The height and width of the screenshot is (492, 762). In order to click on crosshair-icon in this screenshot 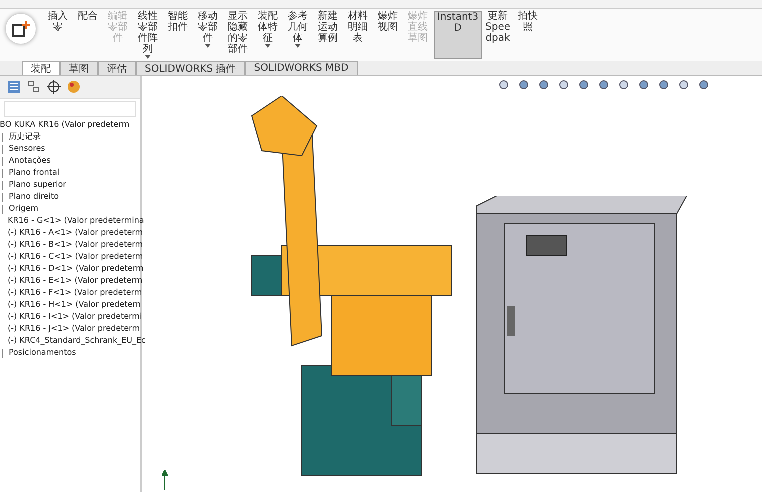, I will do `click(54, 87)`.